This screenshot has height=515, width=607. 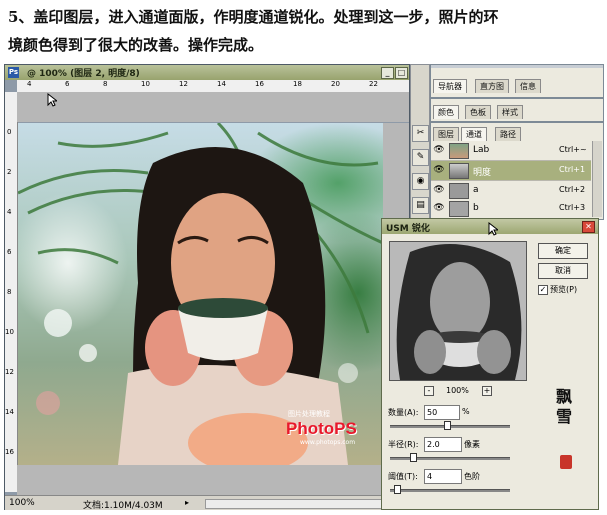 I want to click on ruler-label: 0, so click(x=9, y=132).